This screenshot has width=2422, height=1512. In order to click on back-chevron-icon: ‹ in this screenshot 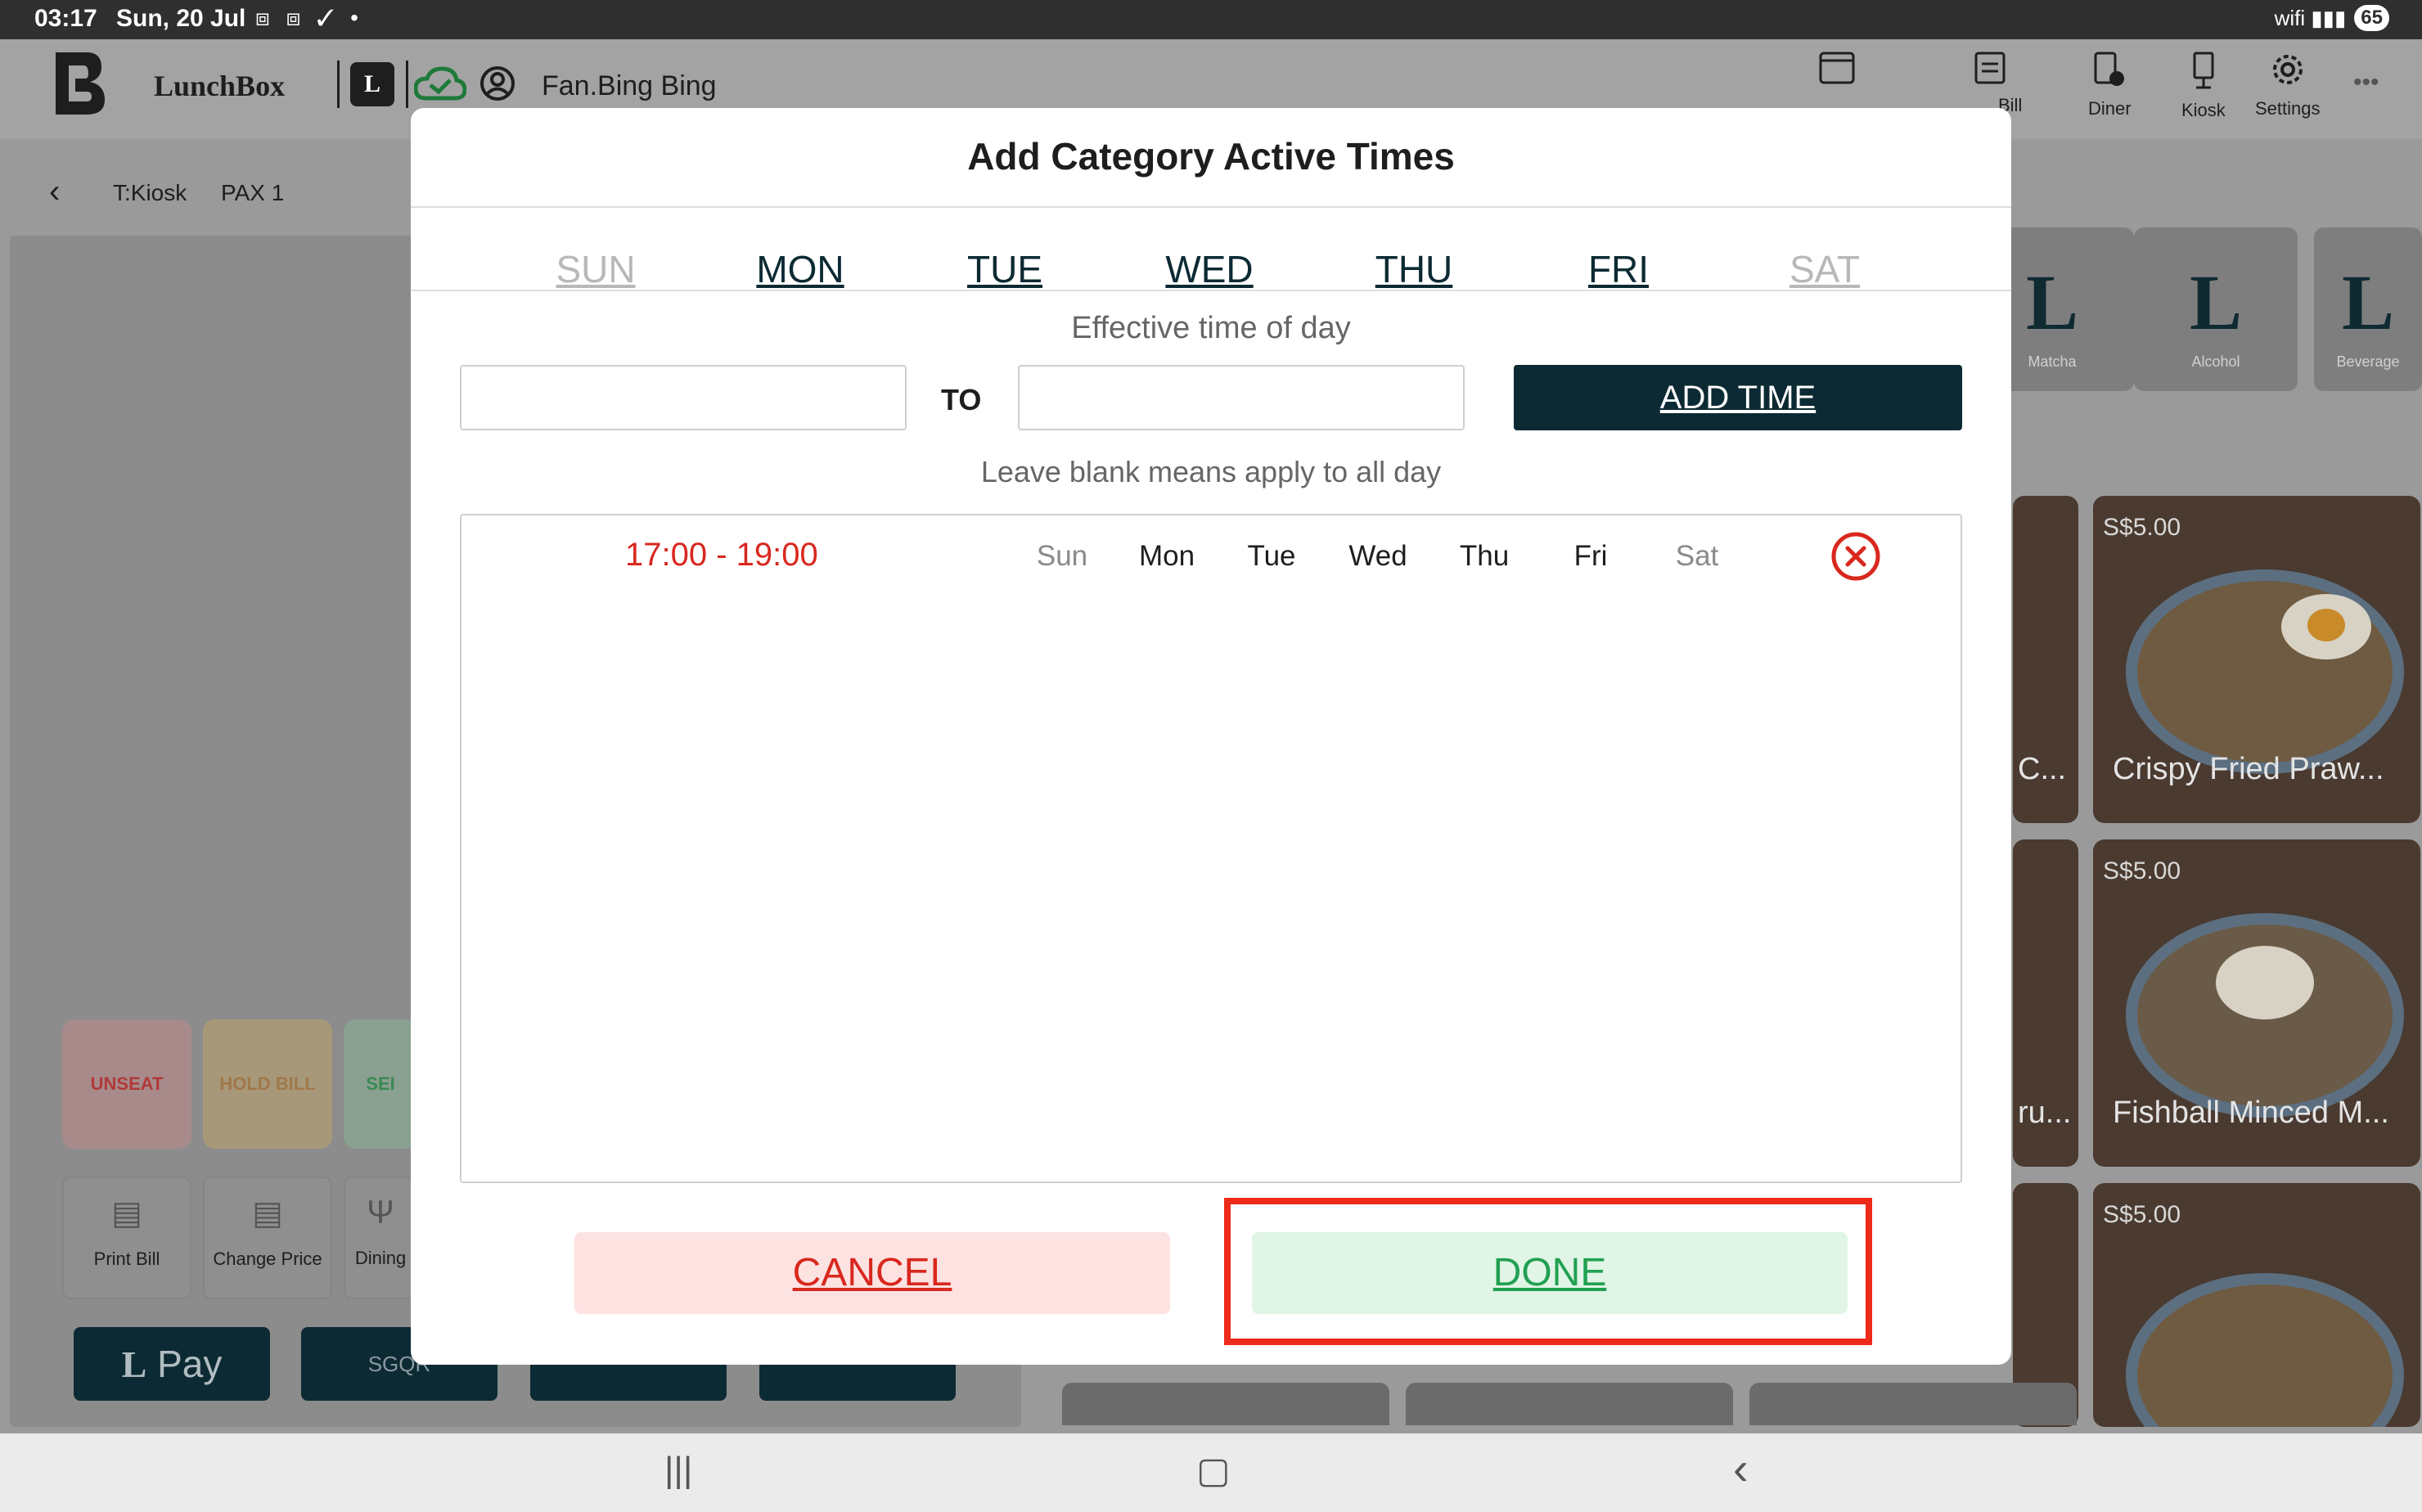, I will do `click(54, 192)`.